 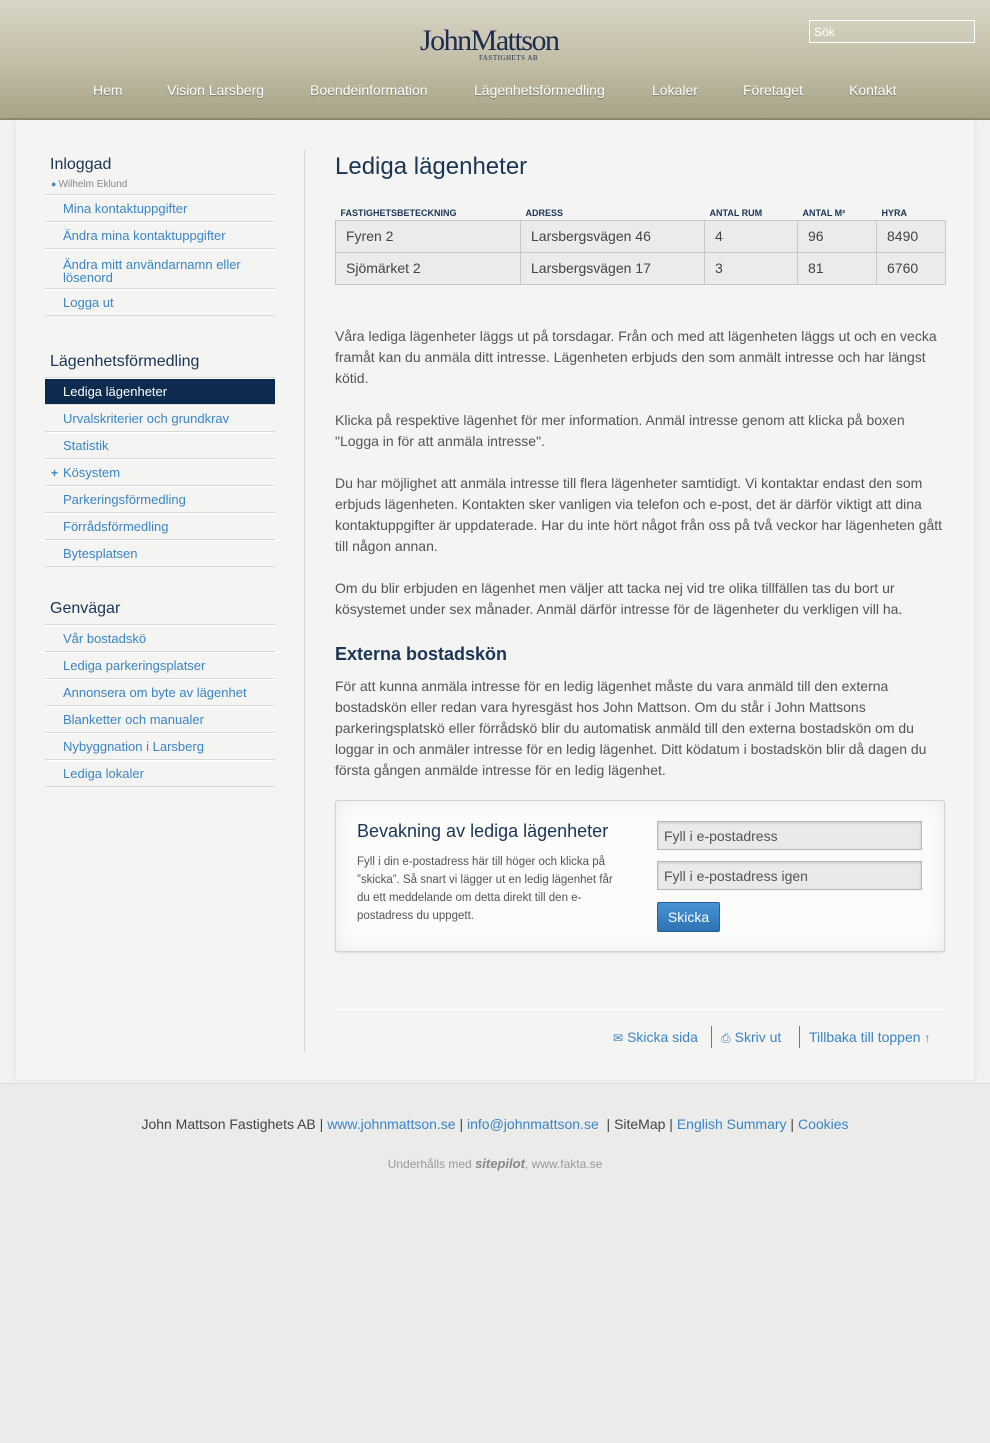 What do you see at coordinates (160, 445) in the screenshot?
I see `sidebar-item-statistik: Statistik` at bounding box center [160, 445].